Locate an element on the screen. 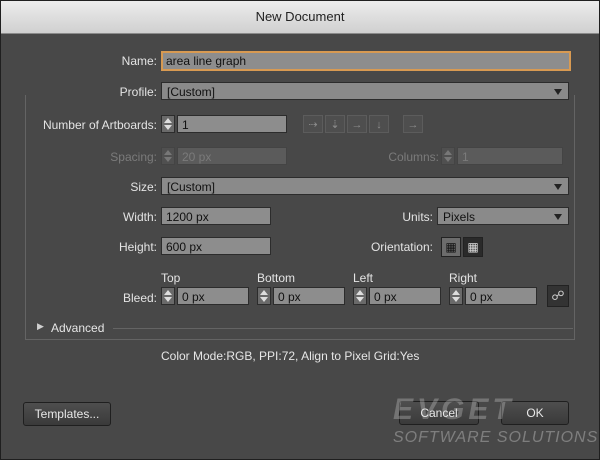 This screenshot has height=460, width=600. bleed-left-label: Left is located at coordinates (363, 278).